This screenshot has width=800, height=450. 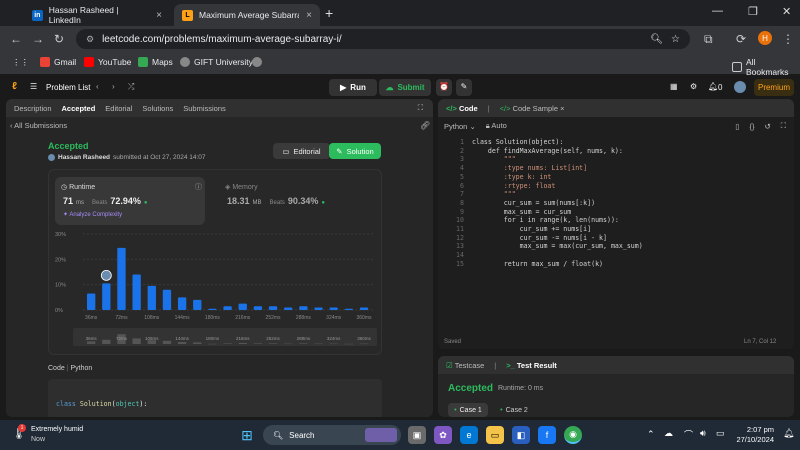 I want to click on timer-icon: ⏰, so click(x=444, y=87).